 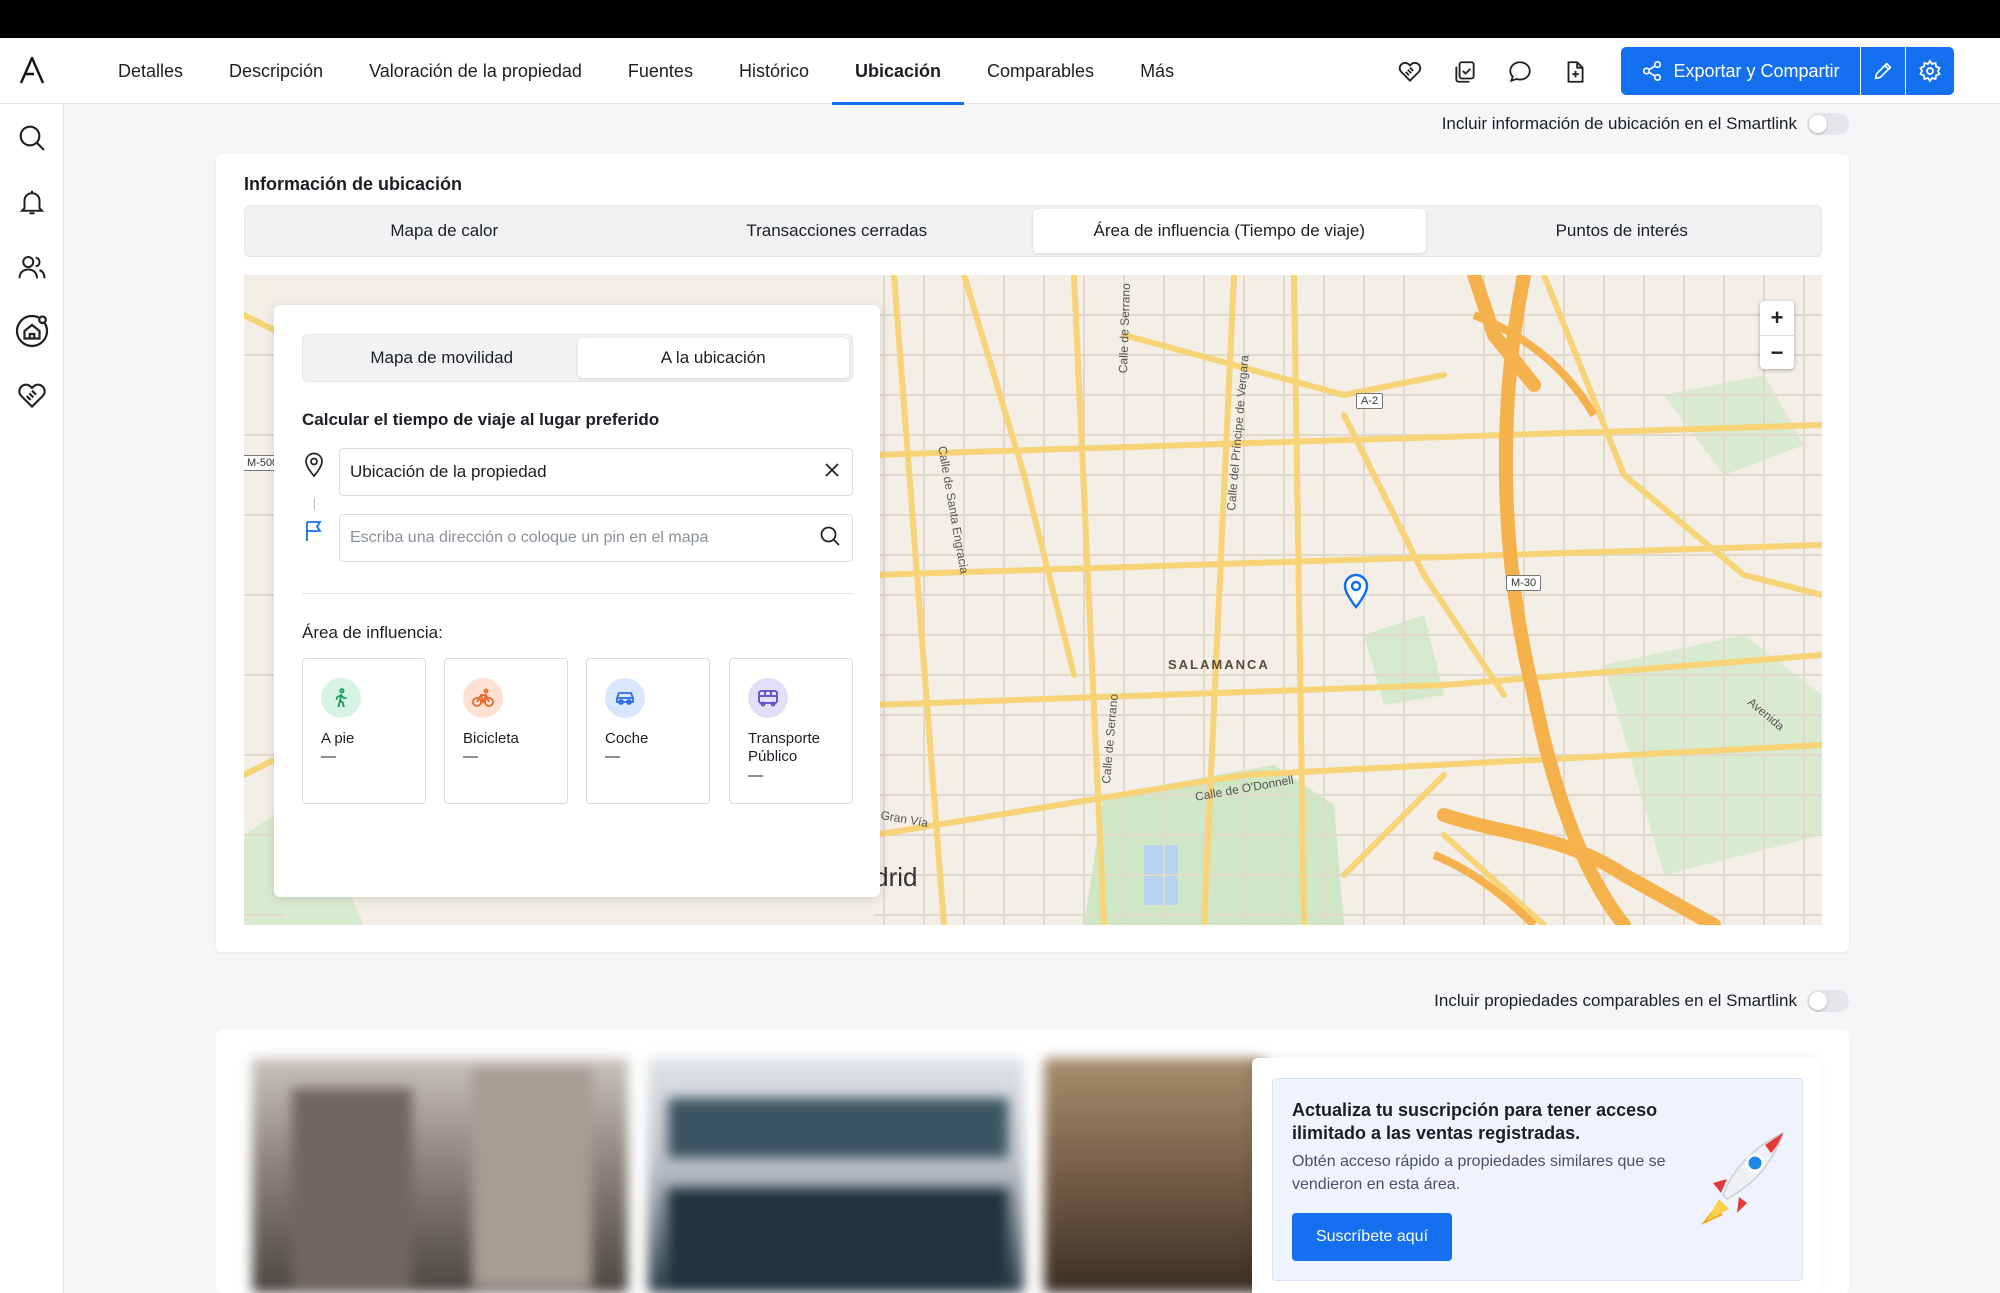 I want to click on home-valuation-icon, so click(x=32, y=331).